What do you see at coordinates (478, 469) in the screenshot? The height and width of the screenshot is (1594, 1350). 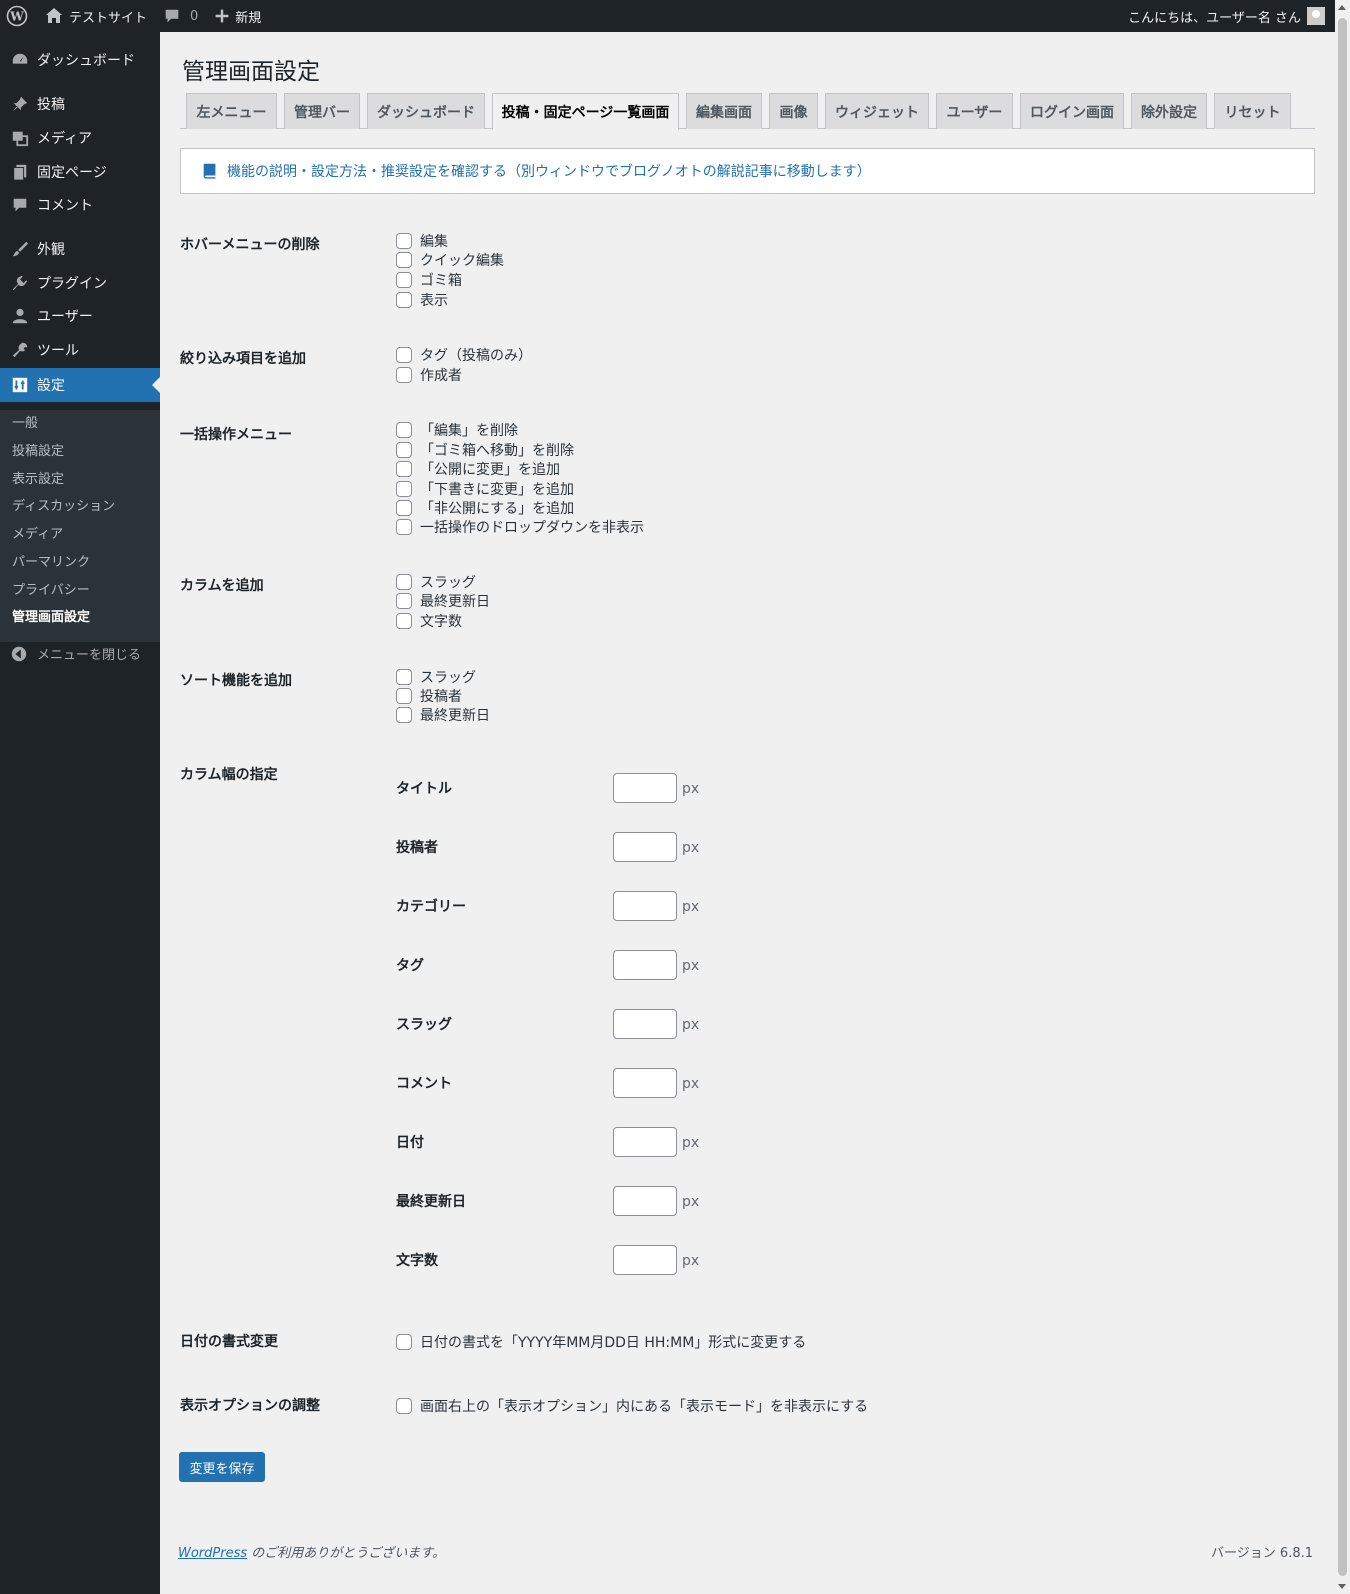 I see `bulk-add-publish-checkbox: 「公開に変更」を追加` at bounding box center [478, 469].